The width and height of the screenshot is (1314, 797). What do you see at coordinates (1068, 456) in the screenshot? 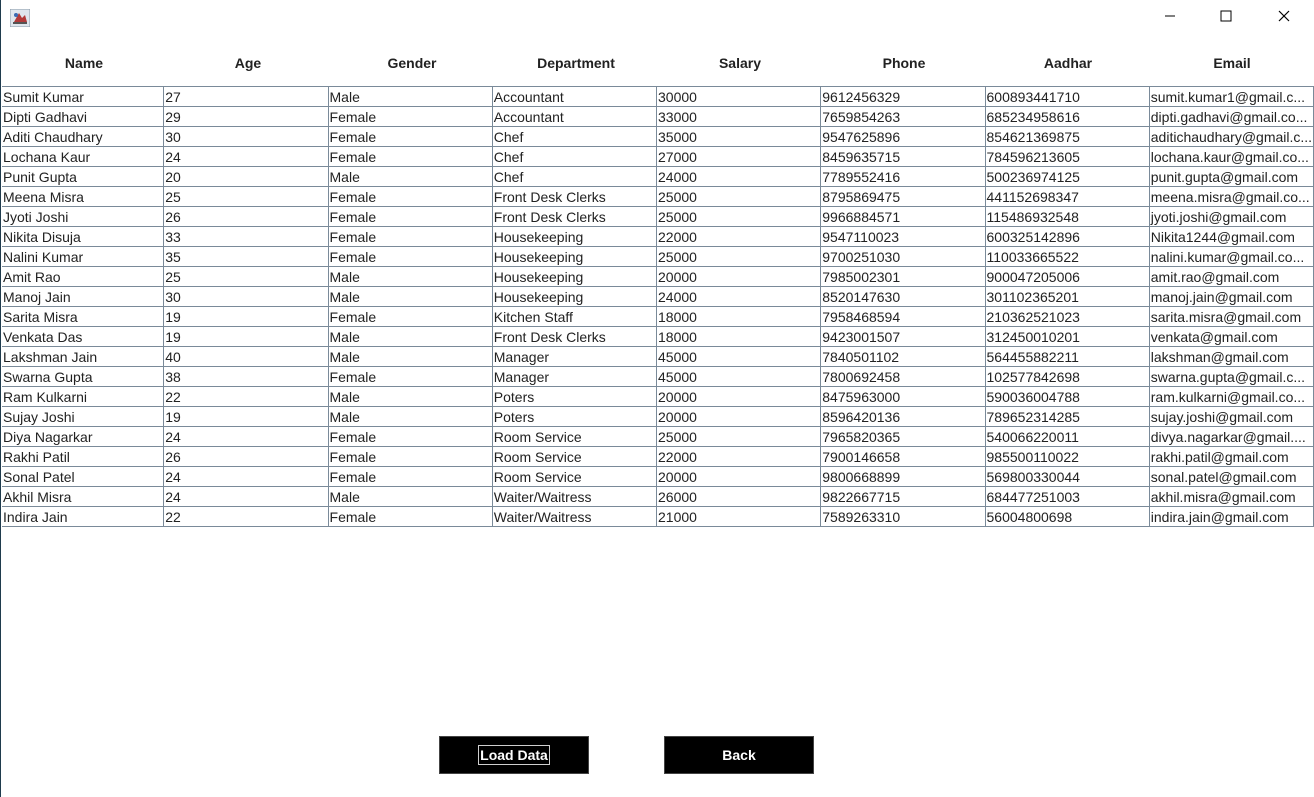
I see `table-cell-aadhar: 985500110022` at bounding box center [1068, 456].